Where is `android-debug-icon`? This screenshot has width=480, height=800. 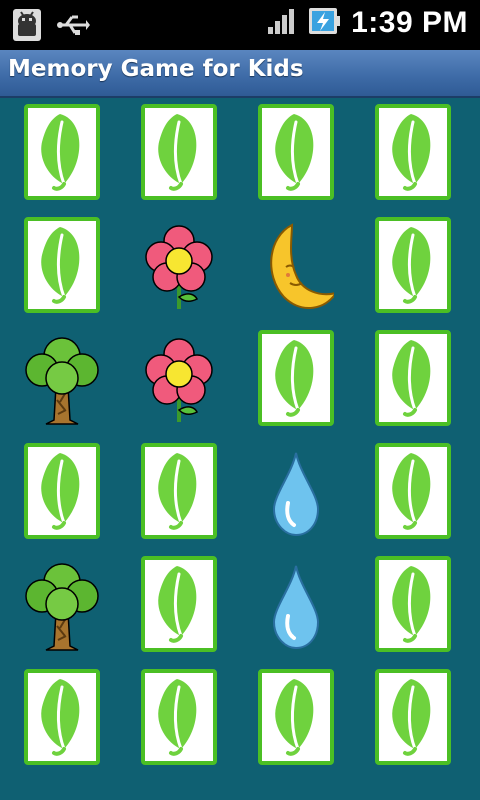
android-debug-icon is located at coordinates (27, 27).